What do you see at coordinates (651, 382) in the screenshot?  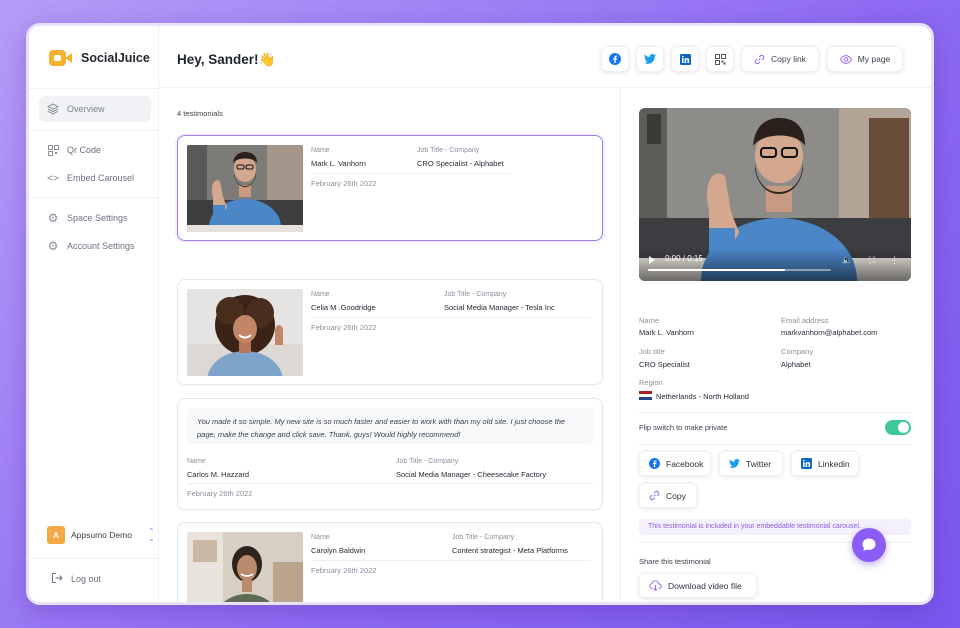 I see `region-label: Region` at bounding box center [651, 382].